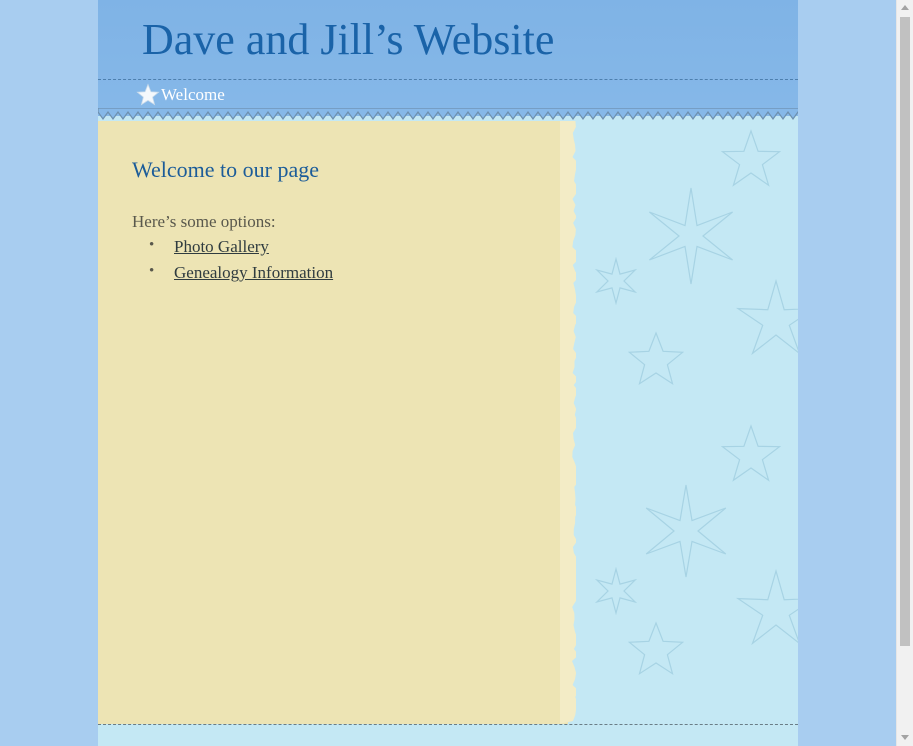 This screenshot has width=913, height=746. Describe the element at coordinates (204, 221) in the screenshot. I see `intro-text: Here’s some options:` at that location.